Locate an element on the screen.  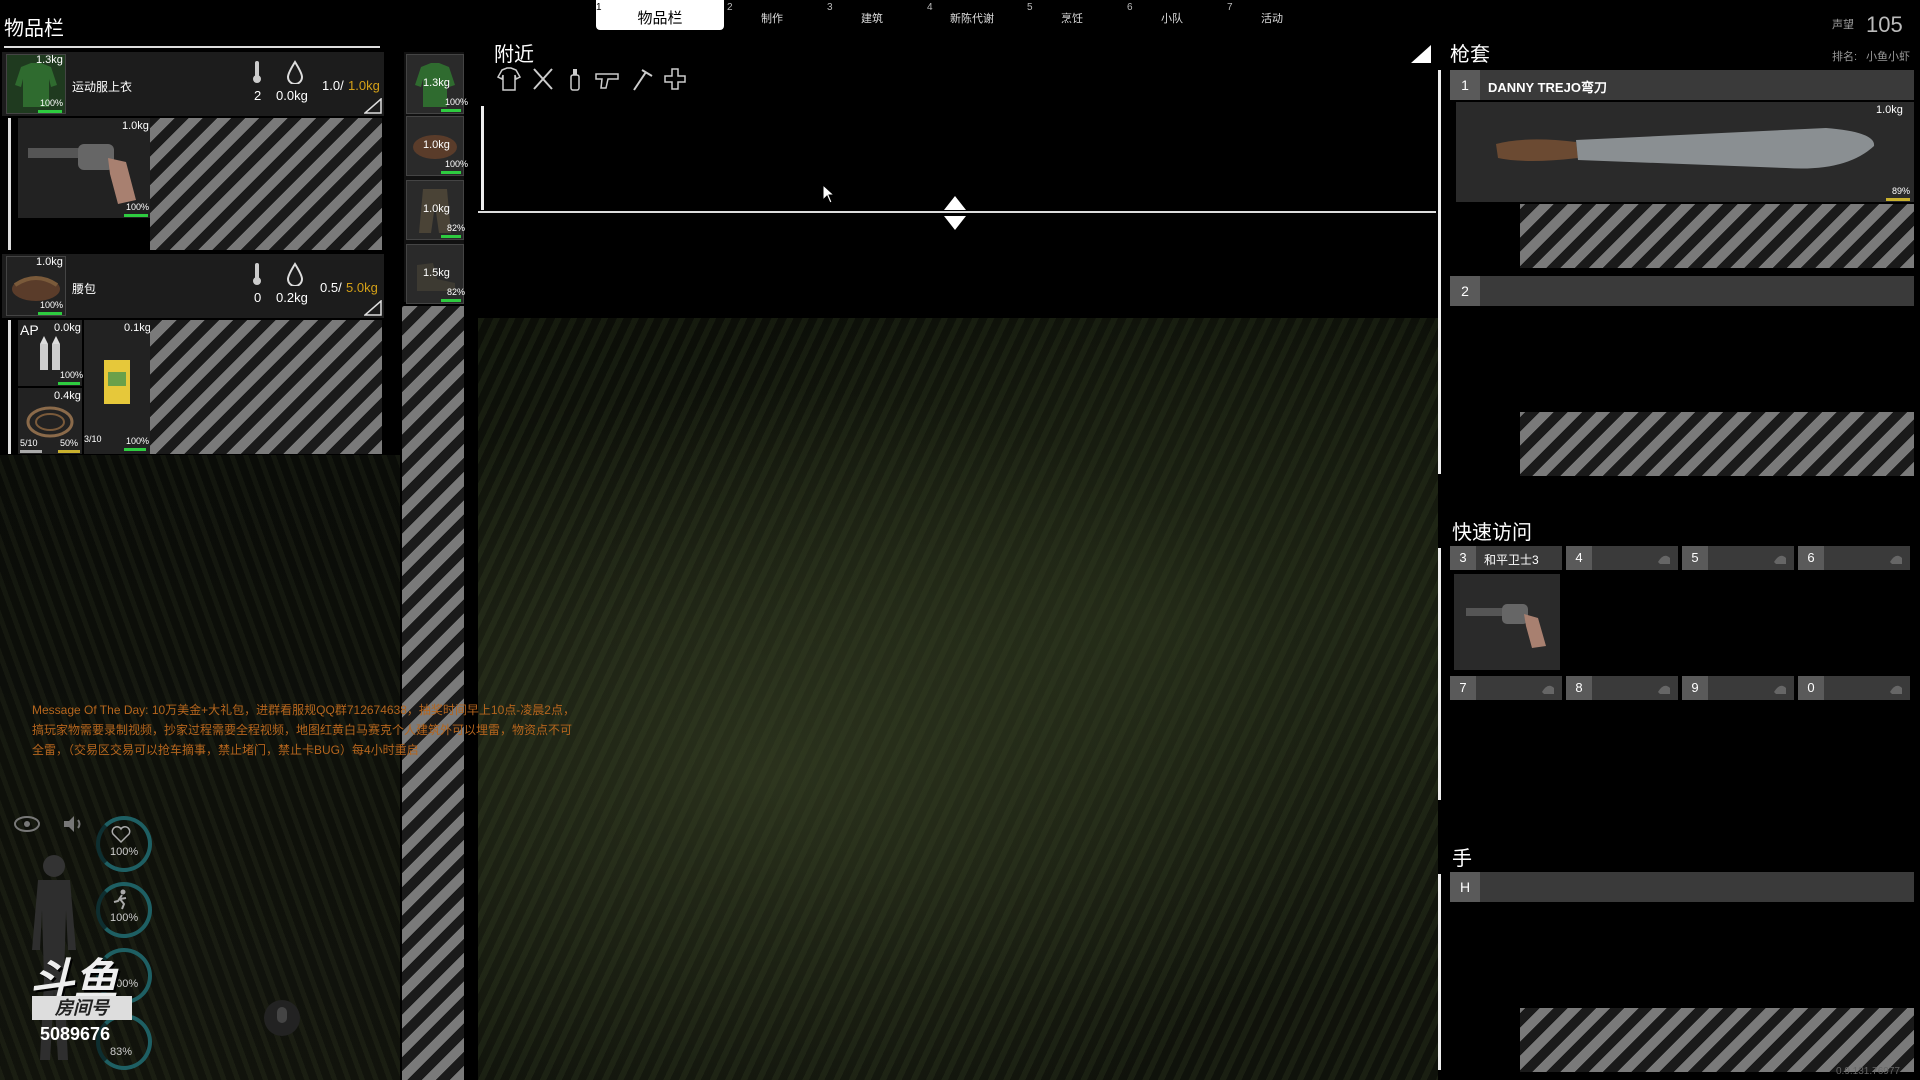
hammer-icon is located at coordinates (641, 79).